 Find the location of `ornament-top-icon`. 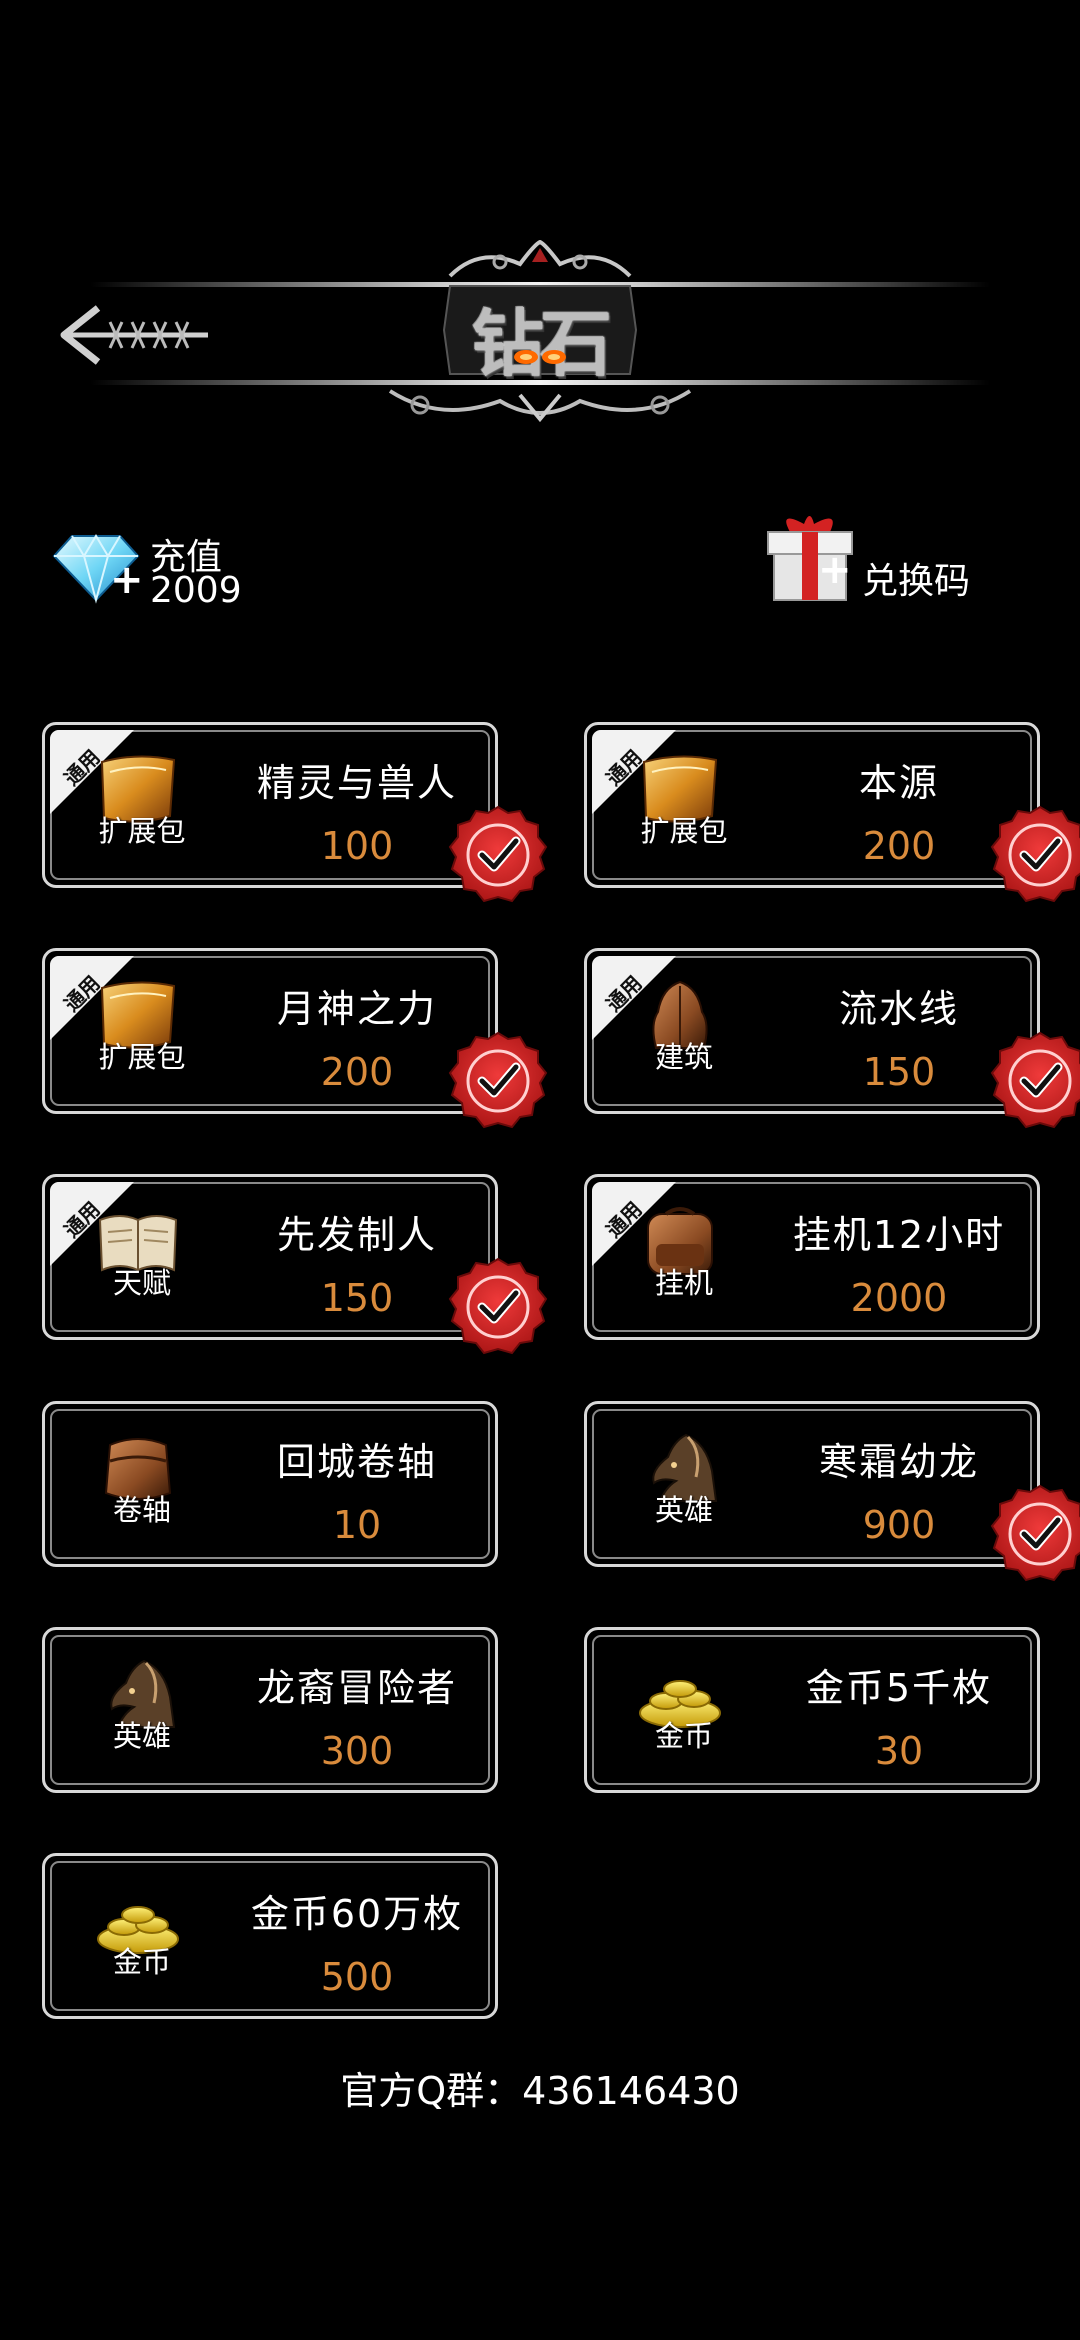

ornament-top-icon is located at coordinates (540, 259).